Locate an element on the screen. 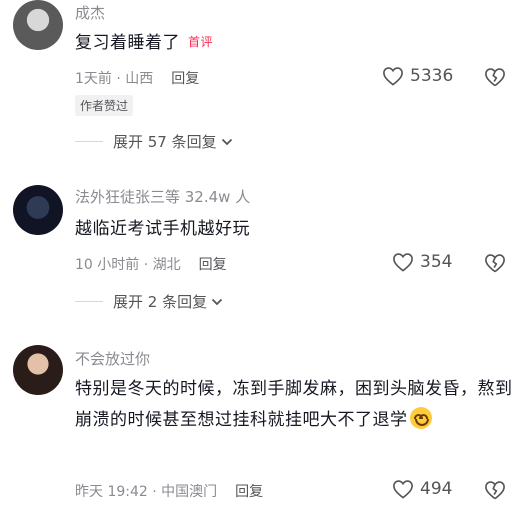 The width and height of the screenshot is (516, 506). comment-author: 成杰 is located at coordinates (90, 12).